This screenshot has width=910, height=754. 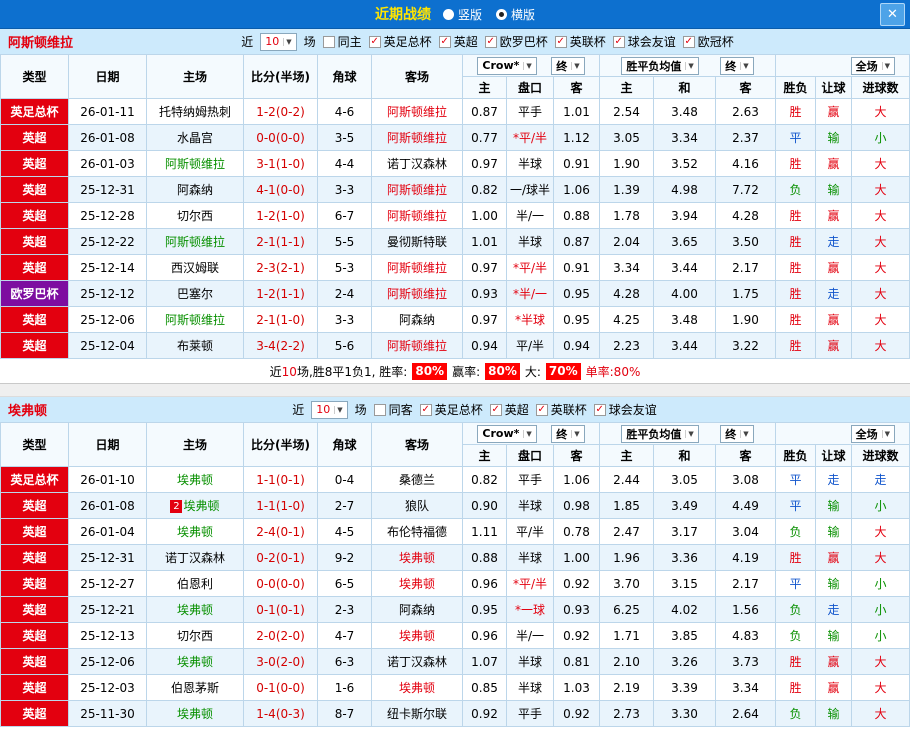 What do you see at coordinates (685, 687) in the screenshot?
I see `avg-draw: 3.39` at bounding box center [685, 687].